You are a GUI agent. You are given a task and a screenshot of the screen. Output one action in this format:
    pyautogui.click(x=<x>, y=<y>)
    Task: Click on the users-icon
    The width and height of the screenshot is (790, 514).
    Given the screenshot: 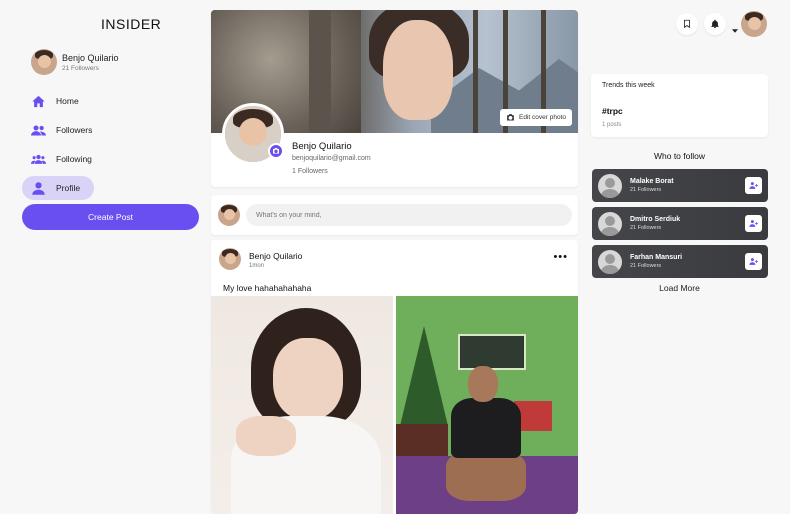 What is the action you would take?
    pyautogui.click(x=38, y=130)
    